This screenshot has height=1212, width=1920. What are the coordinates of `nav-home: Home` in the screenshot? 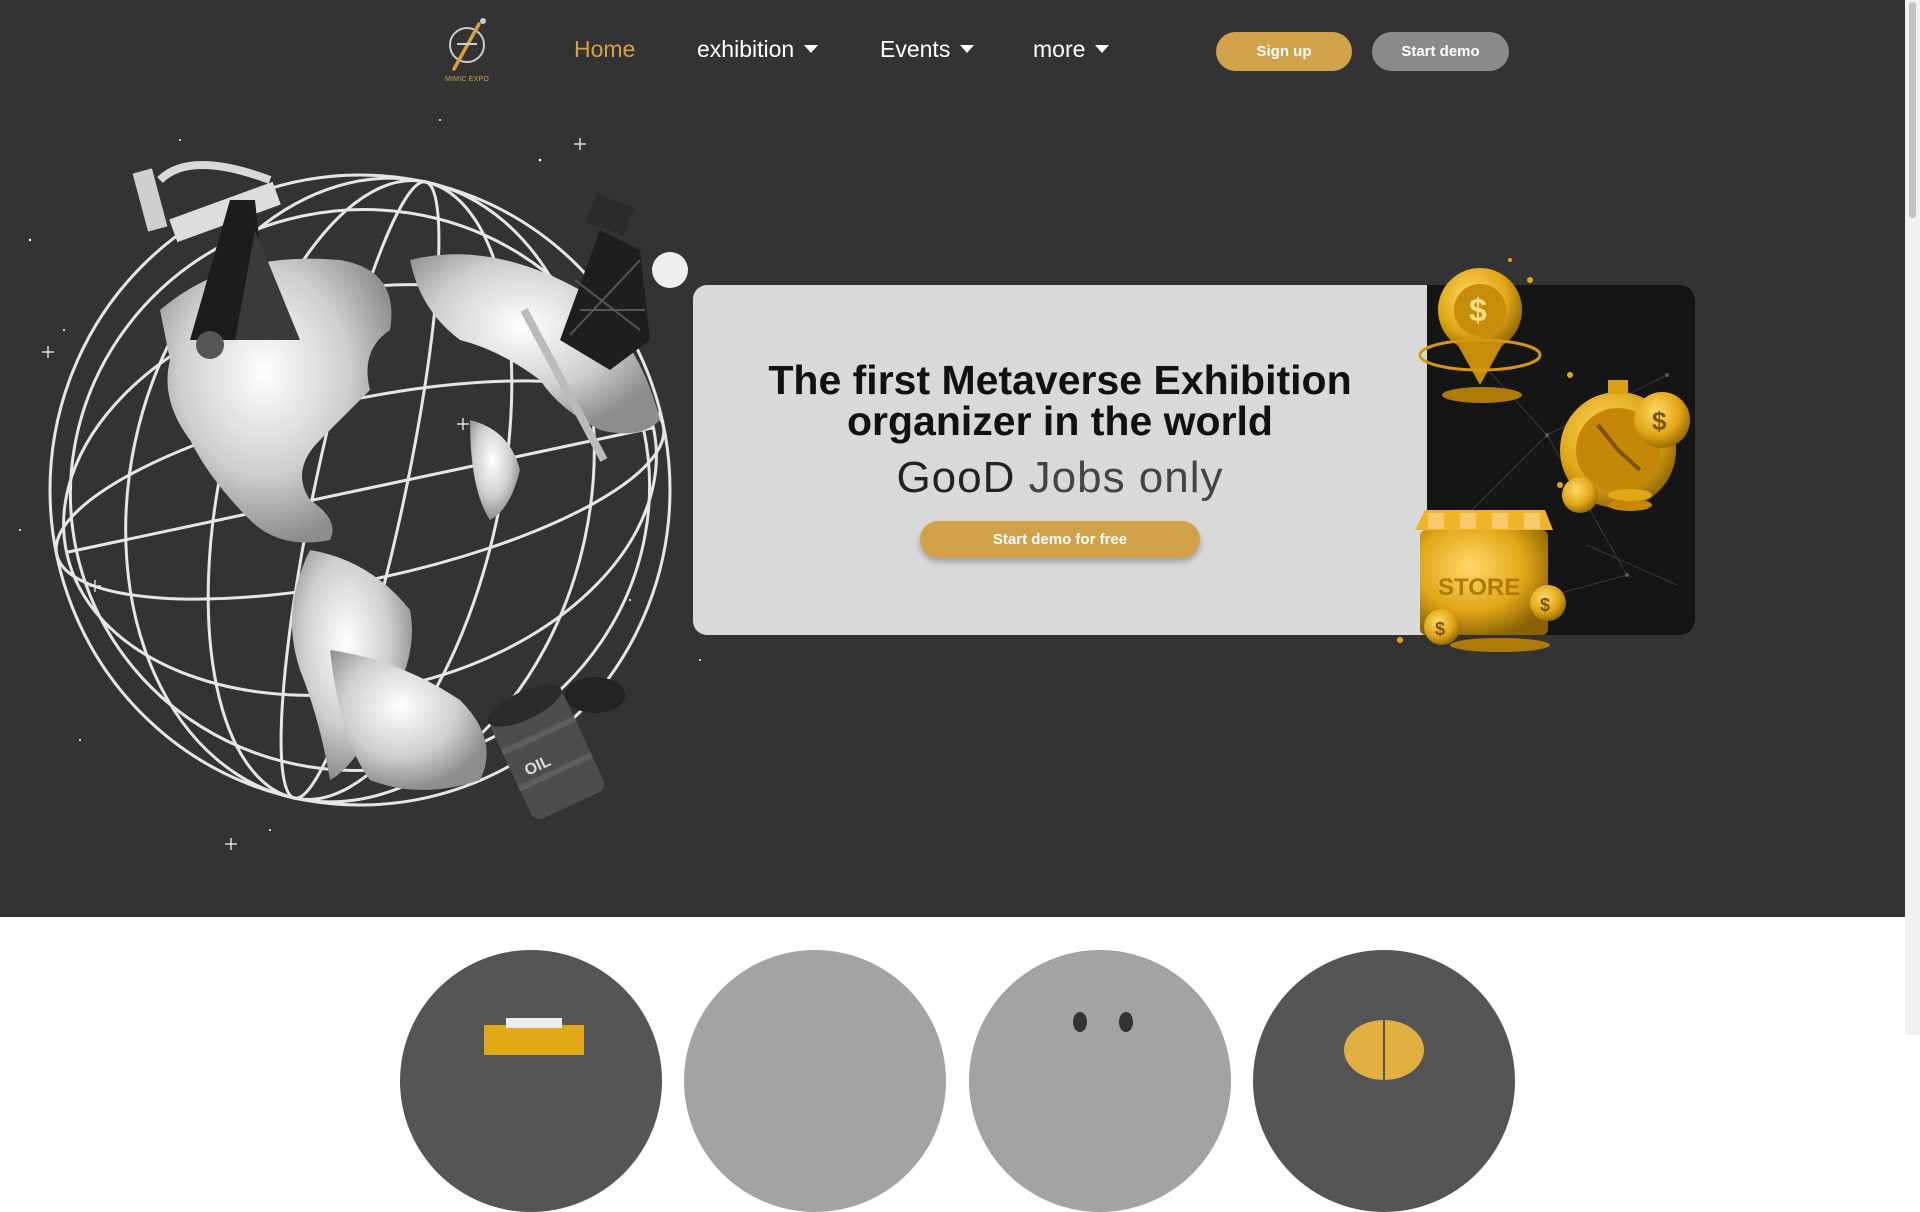 It's located at (604, 49).